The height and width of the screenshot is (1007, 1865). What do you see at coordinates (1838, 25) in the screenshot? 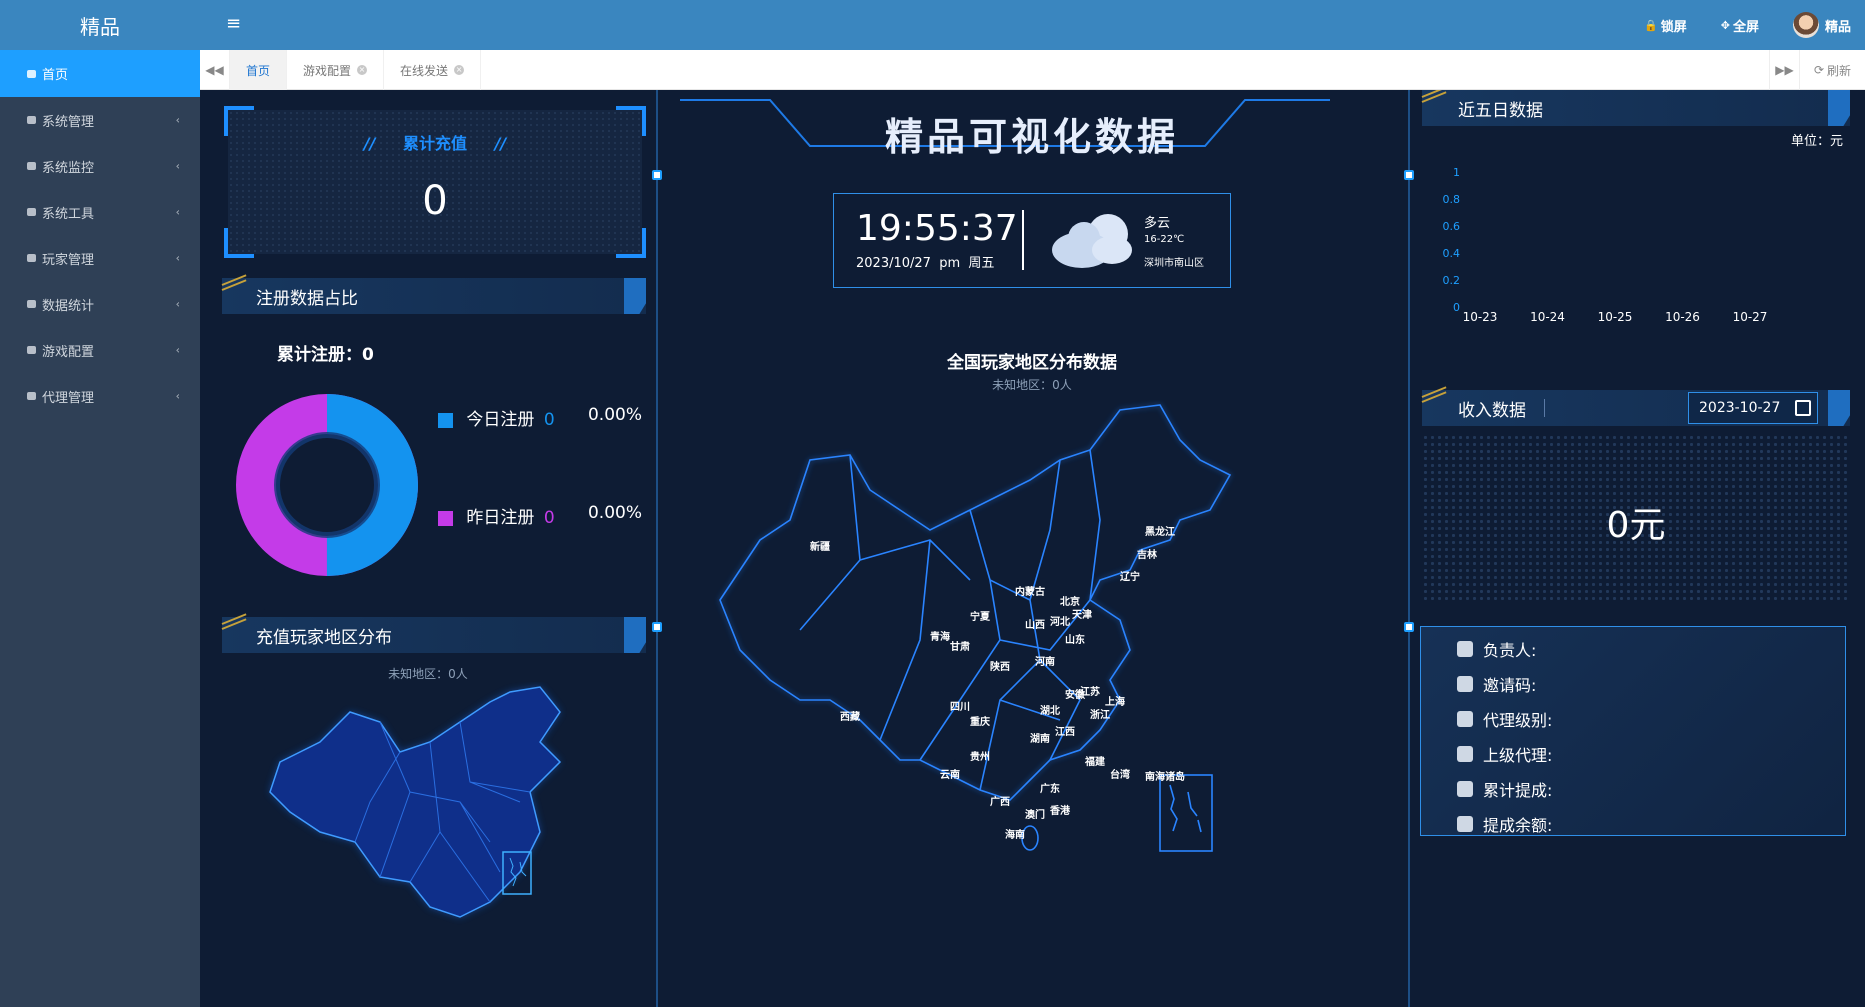
I see `user-name: 精品` at bounding box center [1838, 25].